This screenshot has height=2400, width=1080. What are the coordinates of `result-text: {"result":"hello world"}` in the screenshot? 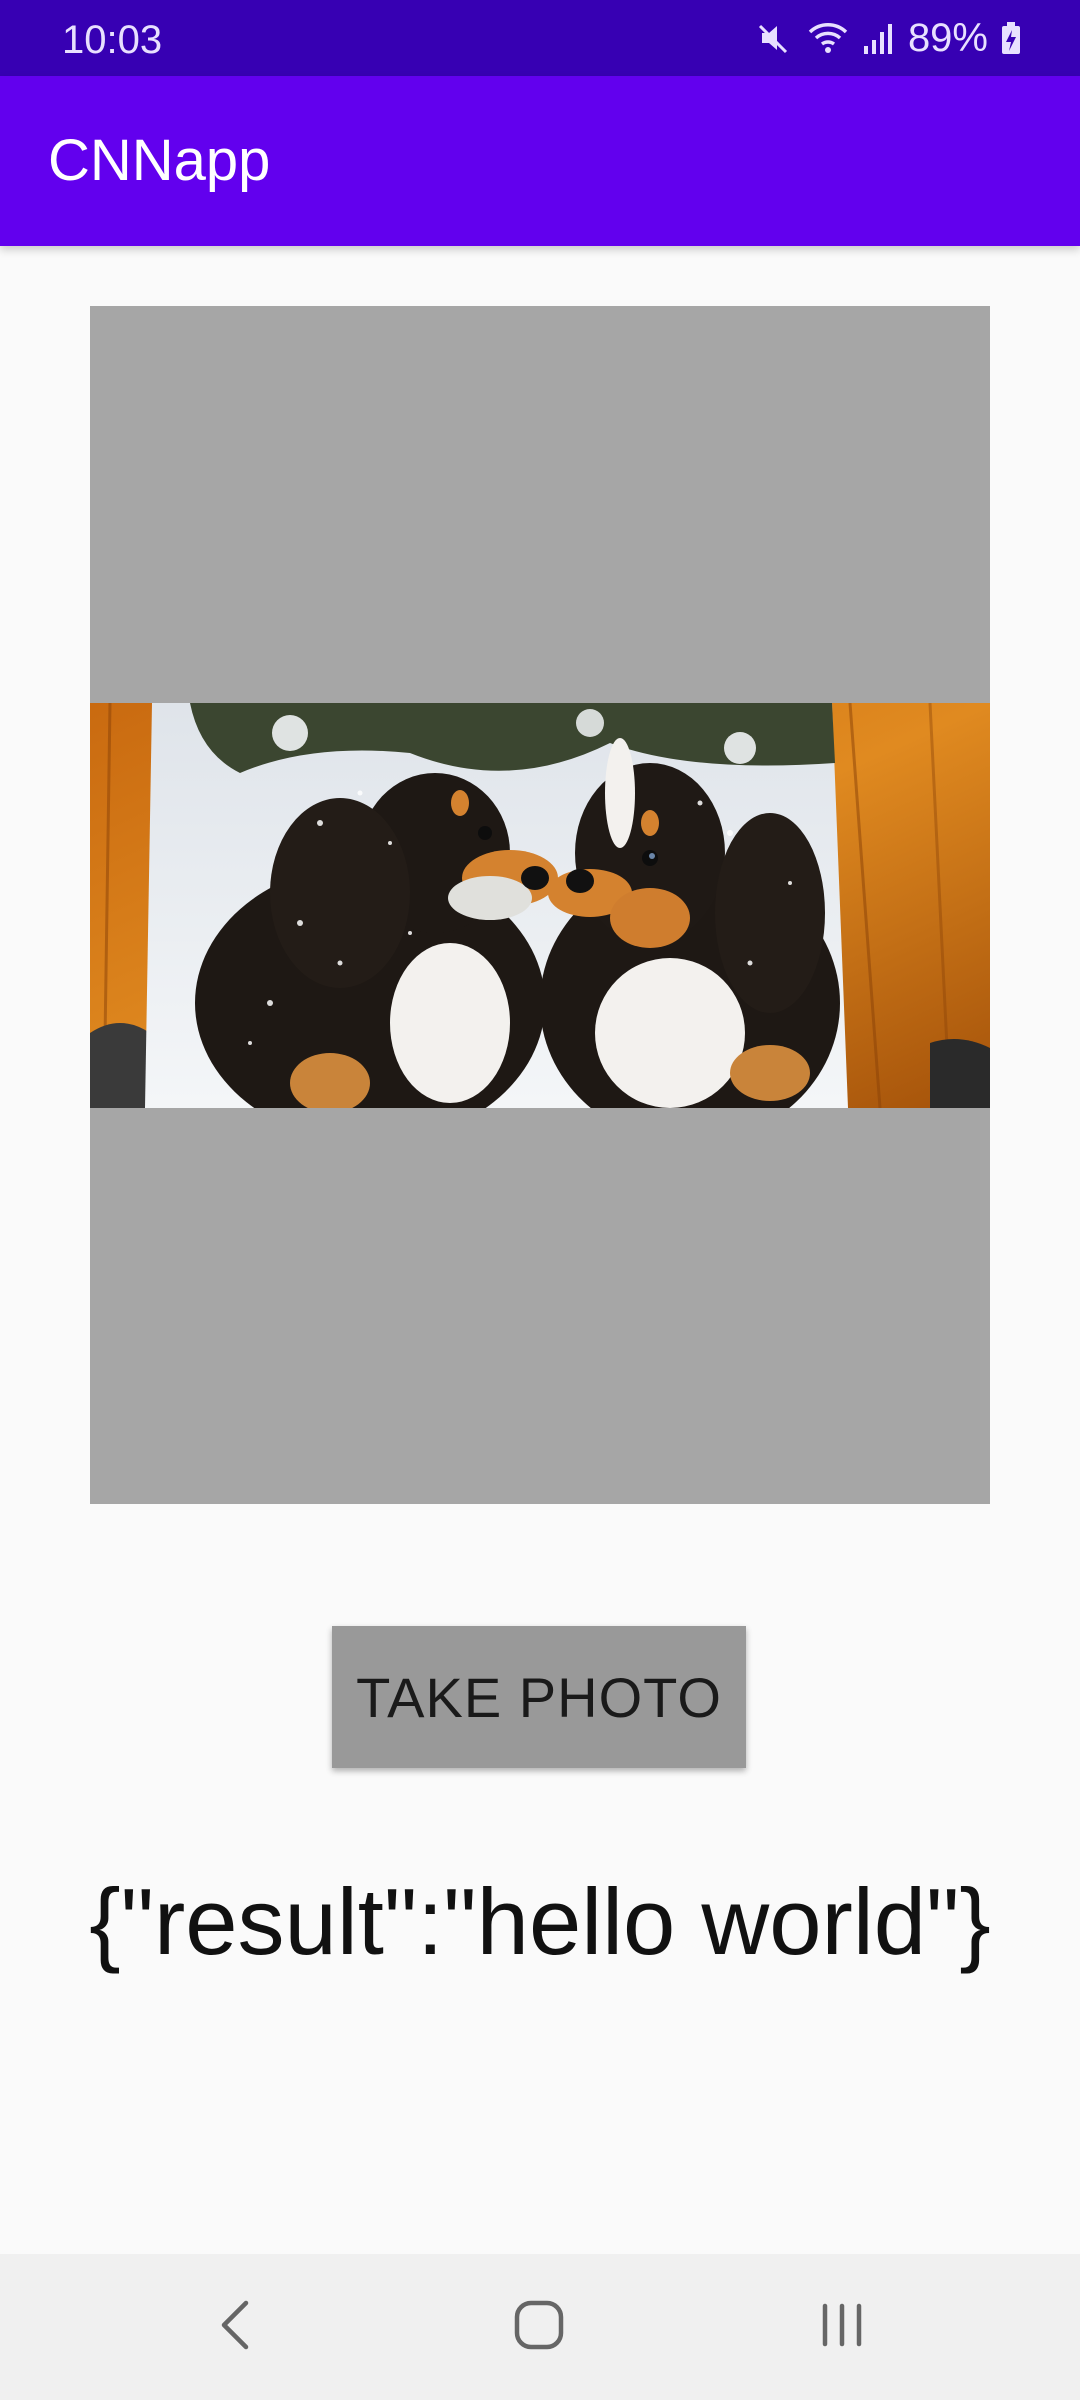 It's located at (540, 1921).